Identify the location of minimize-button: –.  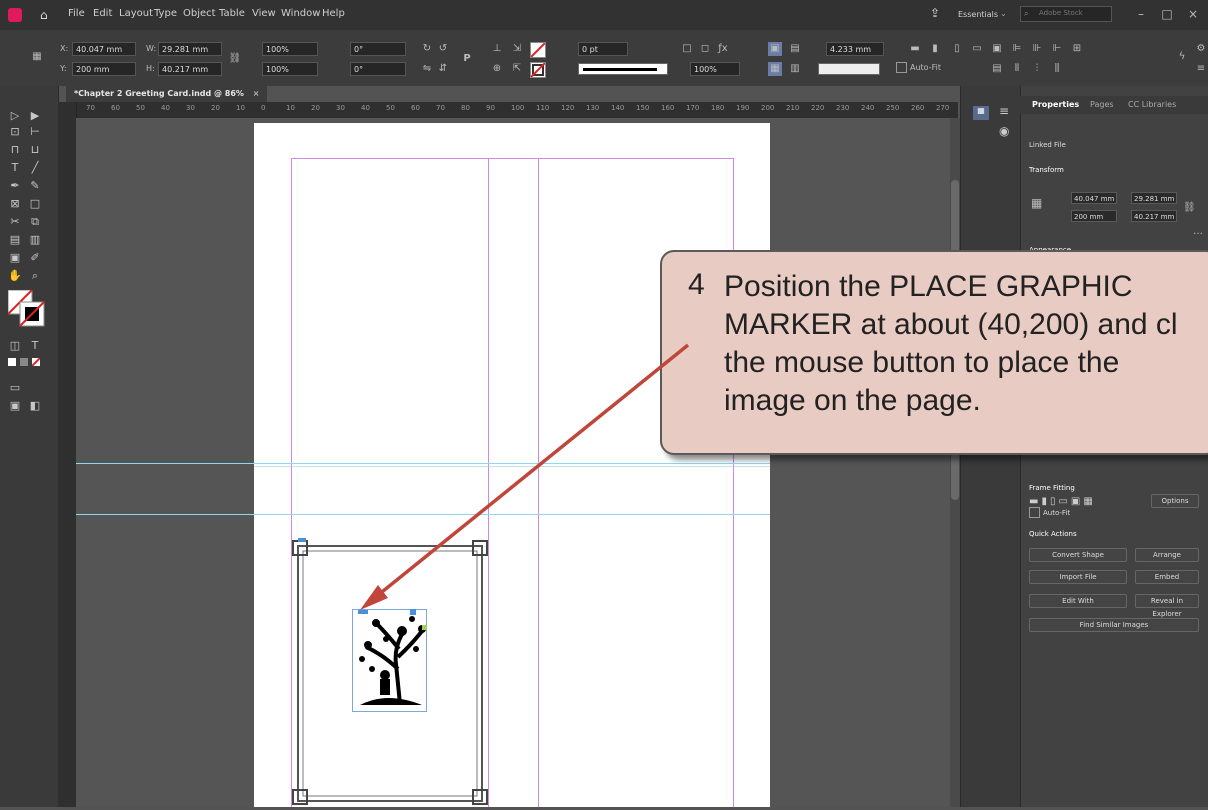
(1141, 15).